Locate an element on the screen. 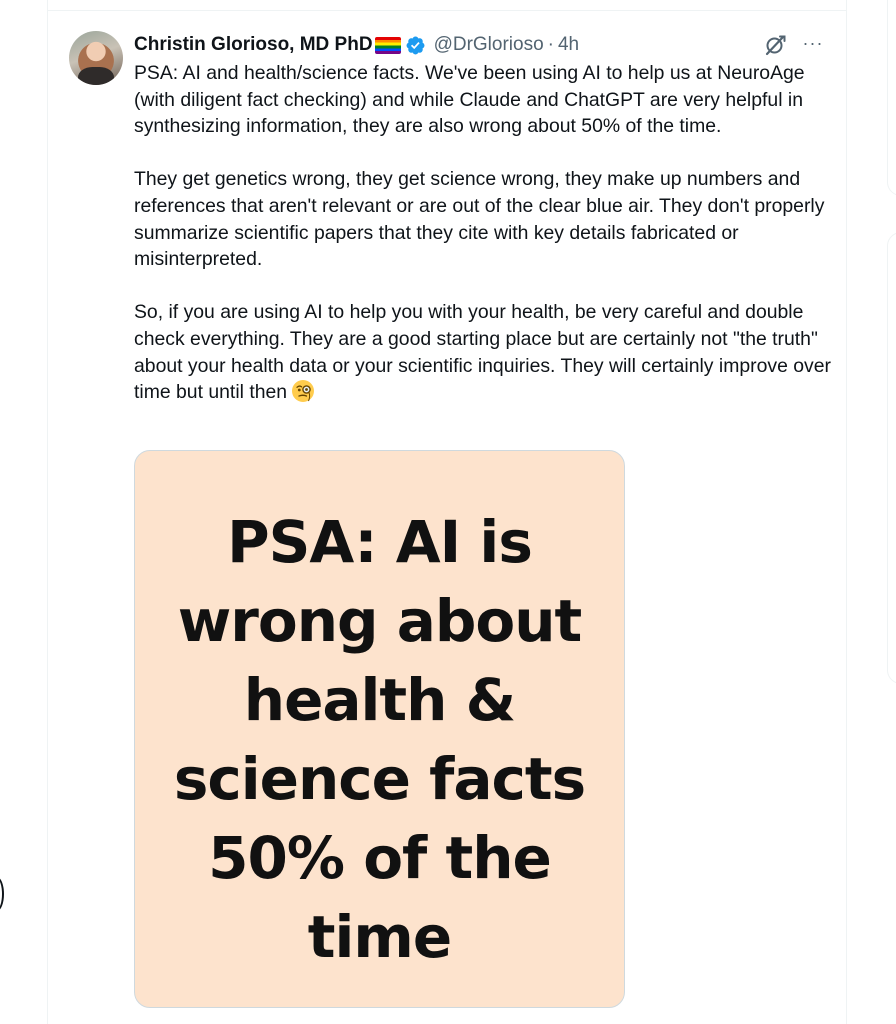  media-line: health & is located at coordinates (379, 700).